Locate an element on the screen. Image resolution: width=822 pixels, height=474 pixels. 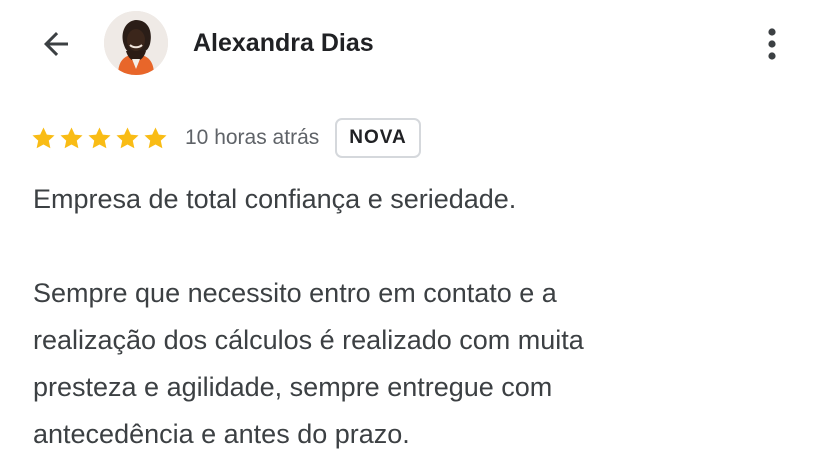
arrow-back-icon is located at coordinates (56, 44).